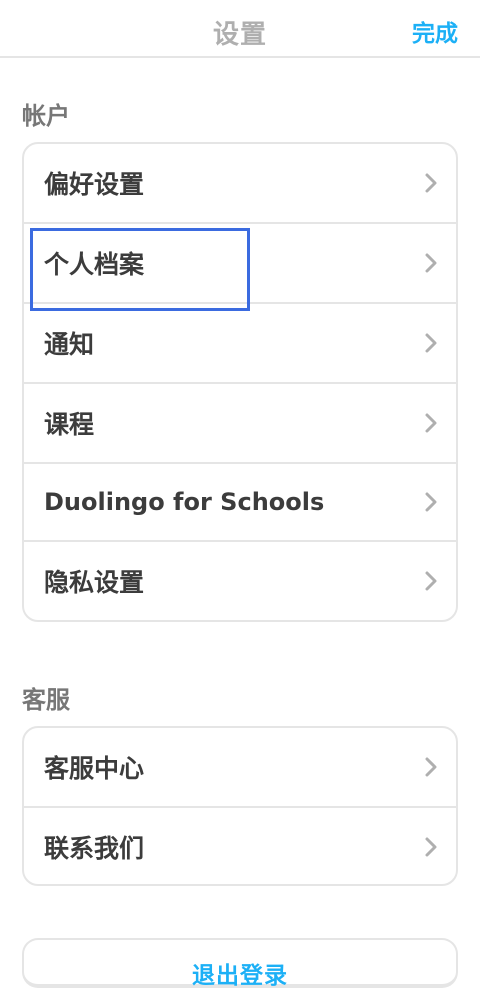  Describe the element at coordinates (240, 183) in the screenshot. I see `settings-item-preferences: 偏好设置` at that location.